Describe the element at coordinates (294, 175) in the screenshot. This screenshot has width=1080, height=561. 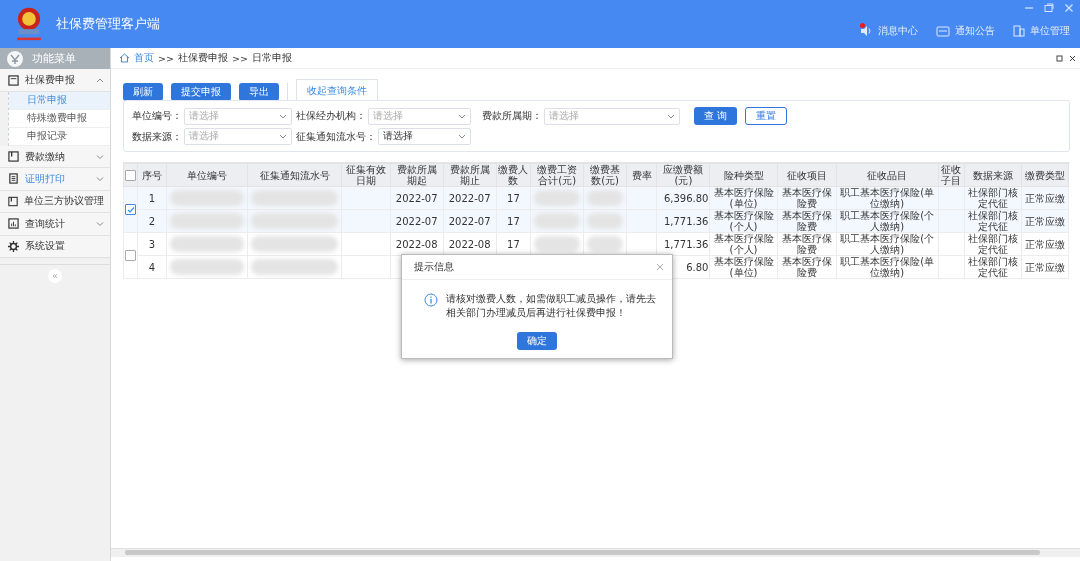
I see `column-header: 征集通知流水号` at that location.